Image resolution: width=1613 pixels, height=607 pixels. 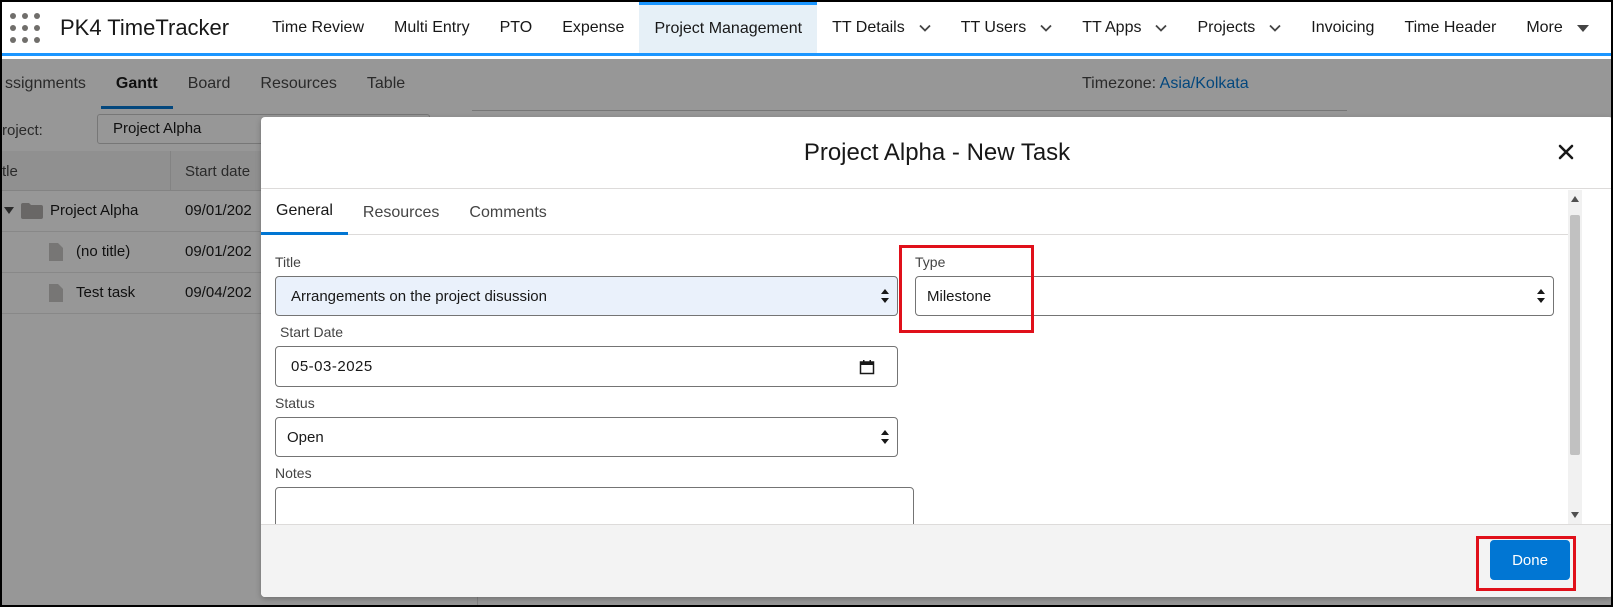 I want to click on modal-footer: Done, so click(x=936, y=560).